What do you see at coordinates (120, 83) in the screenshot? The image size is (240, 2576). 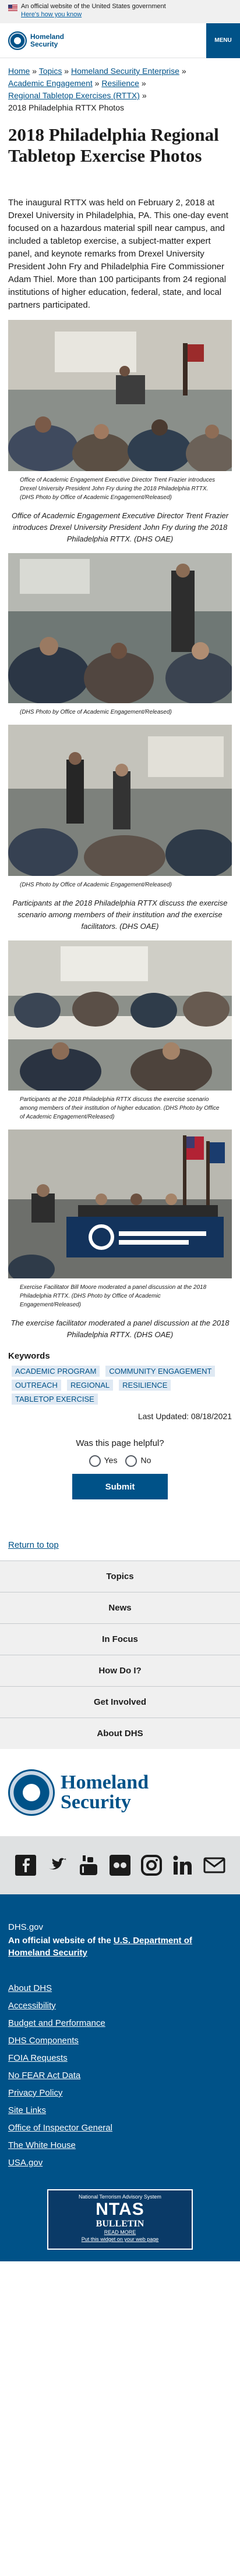 I see `breadcrumb-resilience: Resilience` at bounding box center [120, 83].